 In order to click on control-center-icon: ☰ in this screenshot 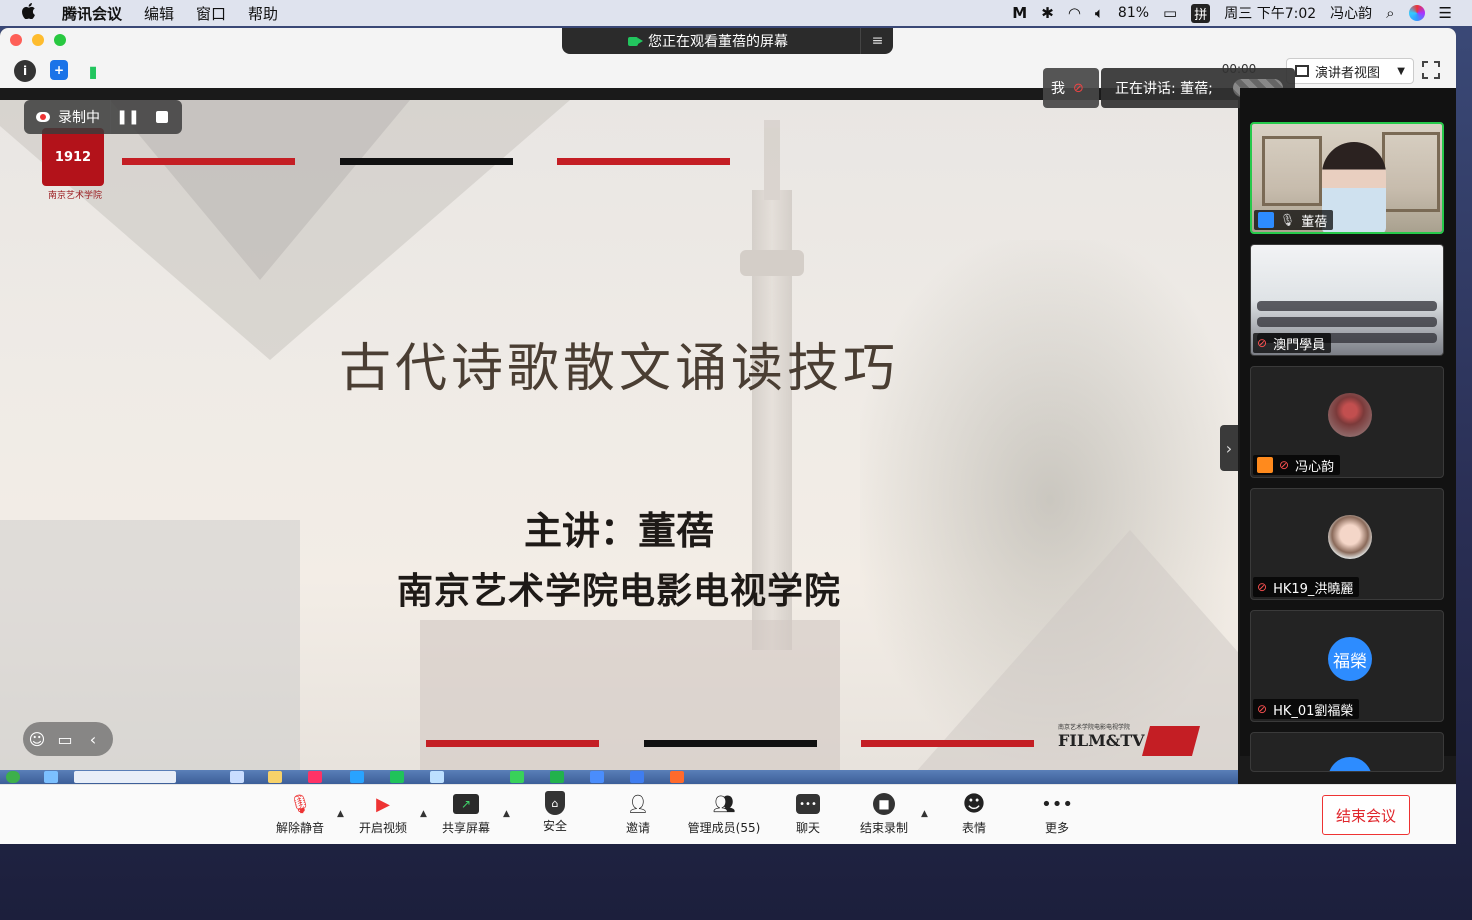, I will do `click(1445, 13)`.